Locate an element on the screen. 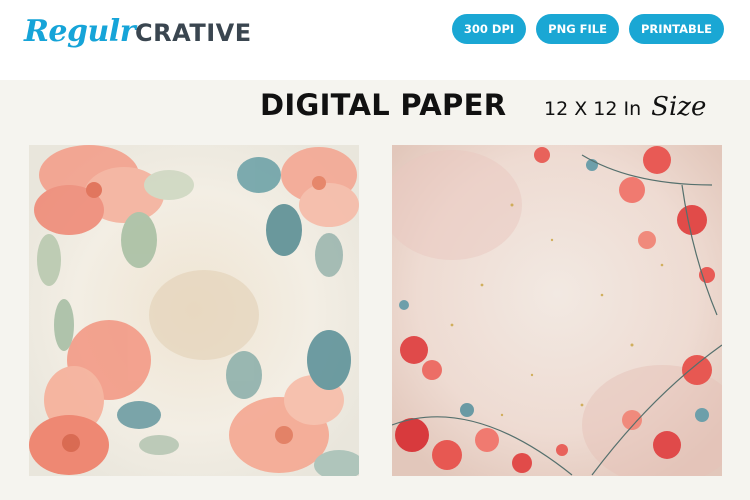  badge-file-type: PNG FILE is located at coordinates (577, 29).